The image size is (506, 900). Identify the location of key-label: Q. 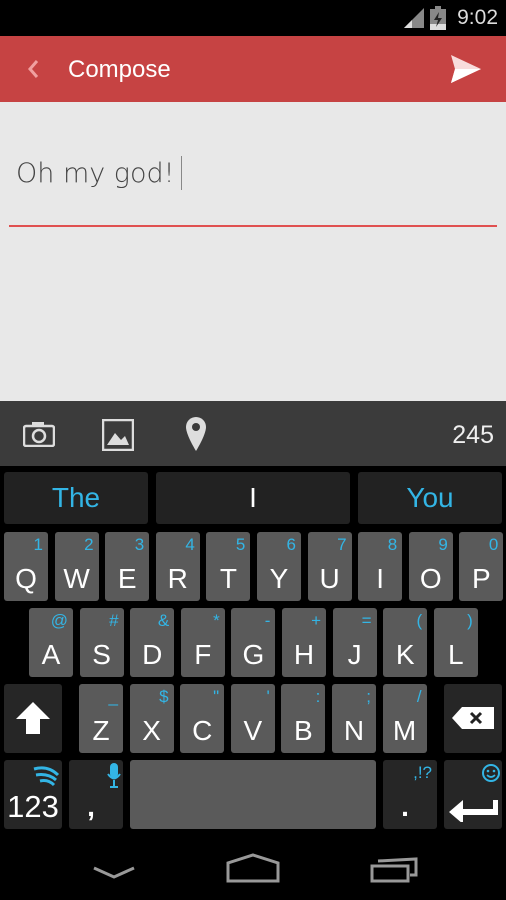
(26, 578).